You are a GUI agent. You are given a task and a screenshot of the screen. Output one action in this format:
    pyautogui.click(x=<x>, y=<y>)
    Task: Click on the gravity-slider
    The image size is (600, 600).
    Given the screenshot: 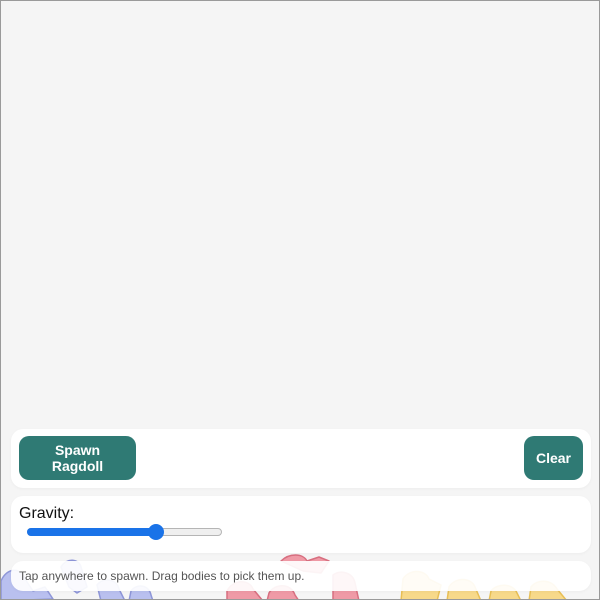 What is the action you would take?
    pyautogui.click(x=124, y=532)
    